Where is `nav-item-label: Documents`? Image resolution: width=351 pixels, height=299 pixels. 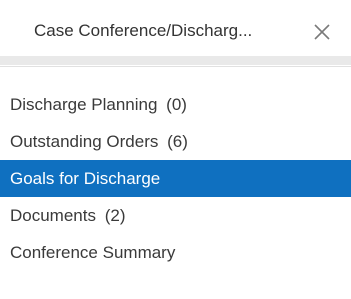 nav-item-label: Documents is located at coordinates (53, 215).